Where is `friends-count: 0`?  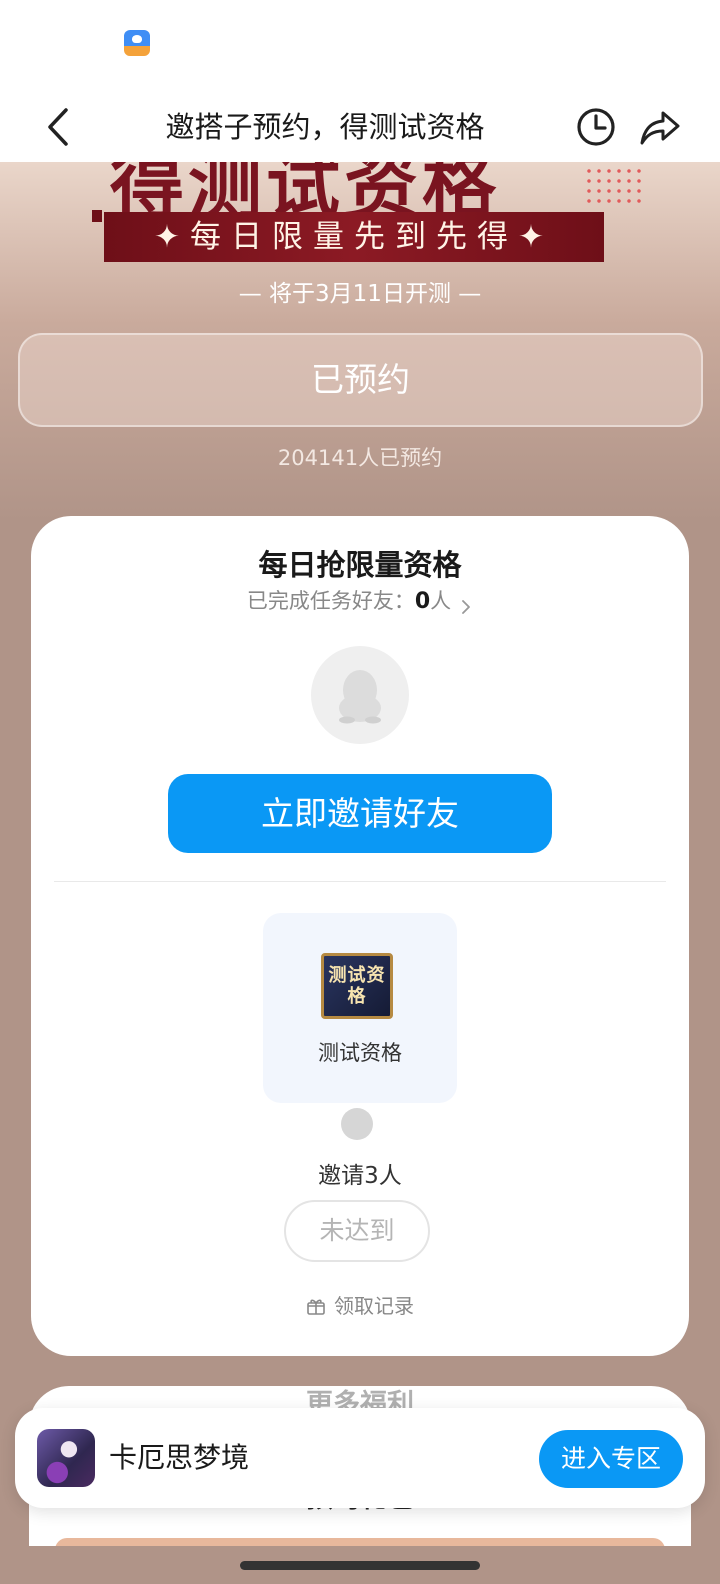 friends-count: 0 is located at coordinates (422, 601).